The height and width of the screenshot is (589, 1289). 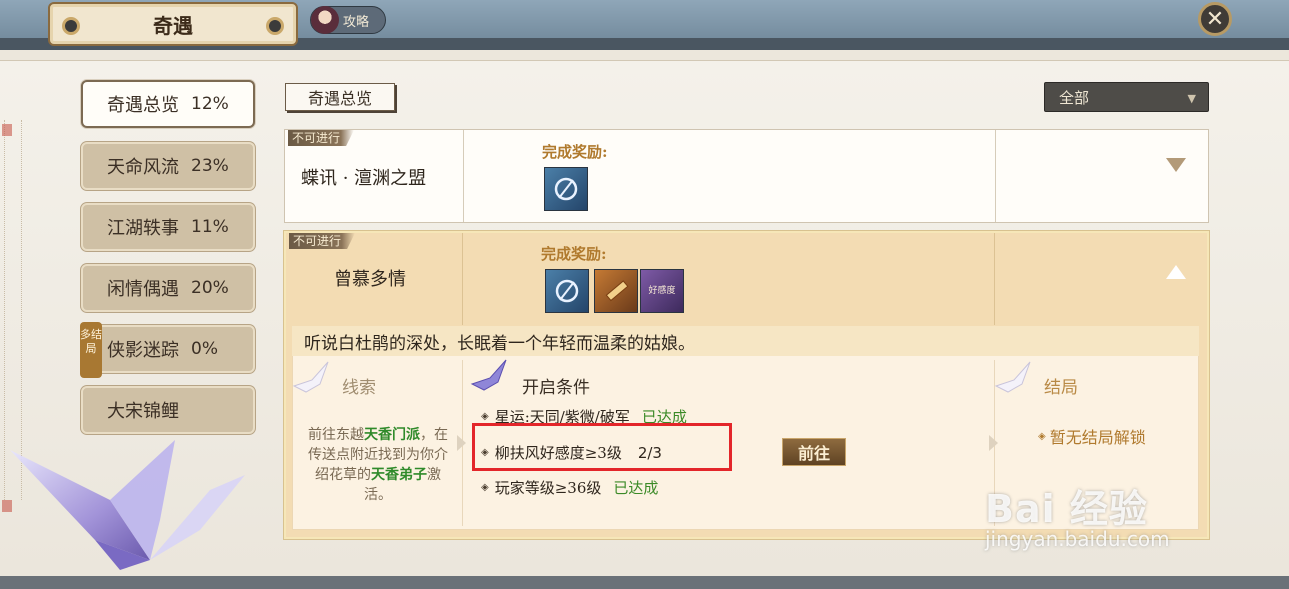 I want to click on sidebar-item-pct: 11%, so click(x=210, y=227).